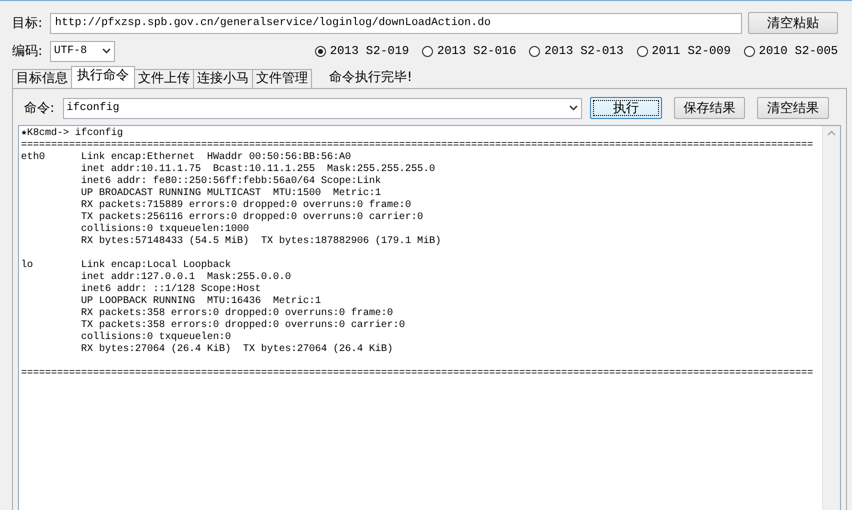  Describe the element at coordinates (370, 51) in the screenshot. I see `radio-label: 2013 S2-019` at that location.